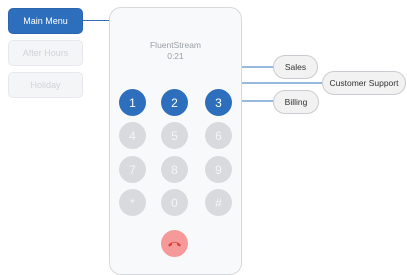 The width and height of the screenshot is (407, 275). I want to click on keypad-key-3: 3, so click(218, 102).